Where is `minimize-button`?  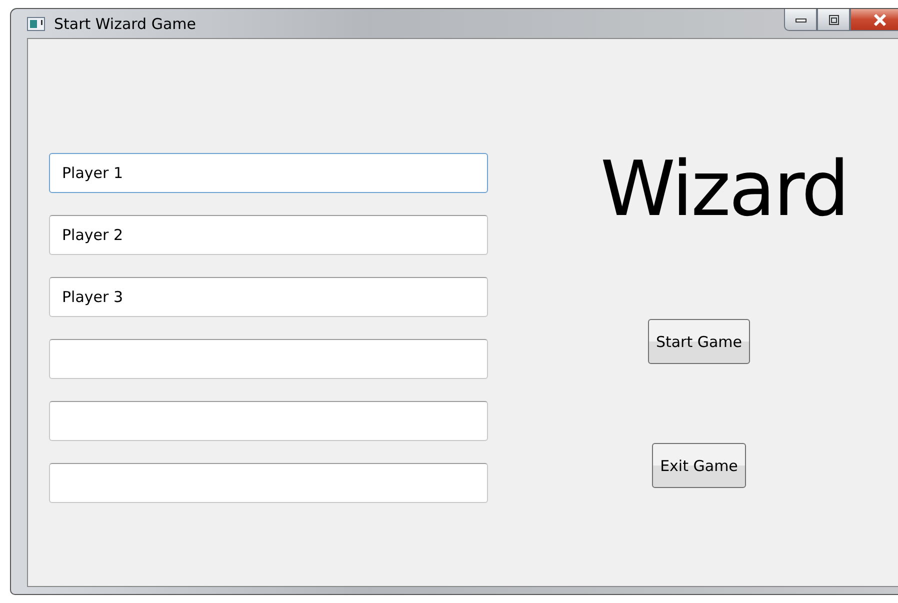 minimize-button is located at coordinates (800, 20).